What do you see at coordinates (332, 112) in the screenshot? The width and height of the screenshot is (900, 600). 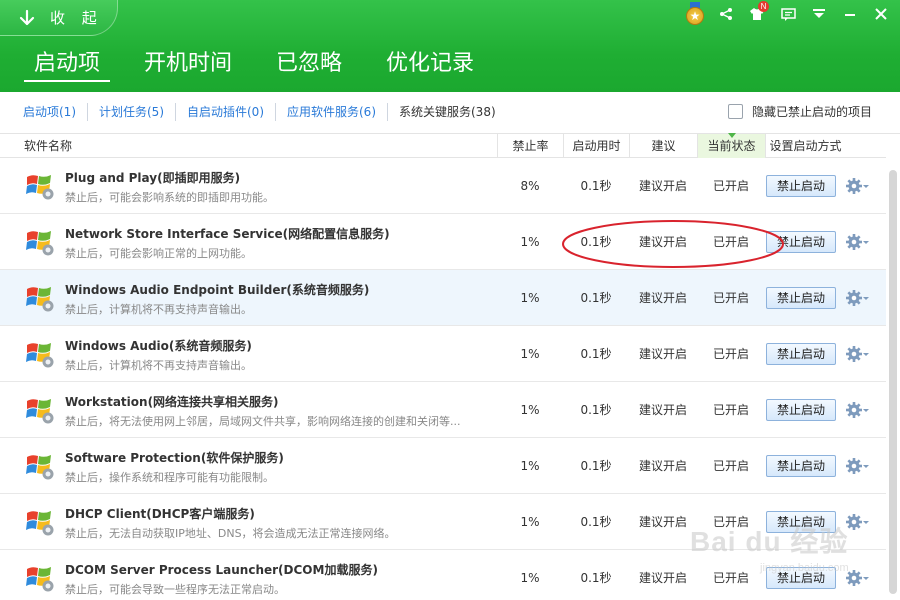 I see `subtab-app-services: 应用软件服务(6)` at bounding box center [332, 112].